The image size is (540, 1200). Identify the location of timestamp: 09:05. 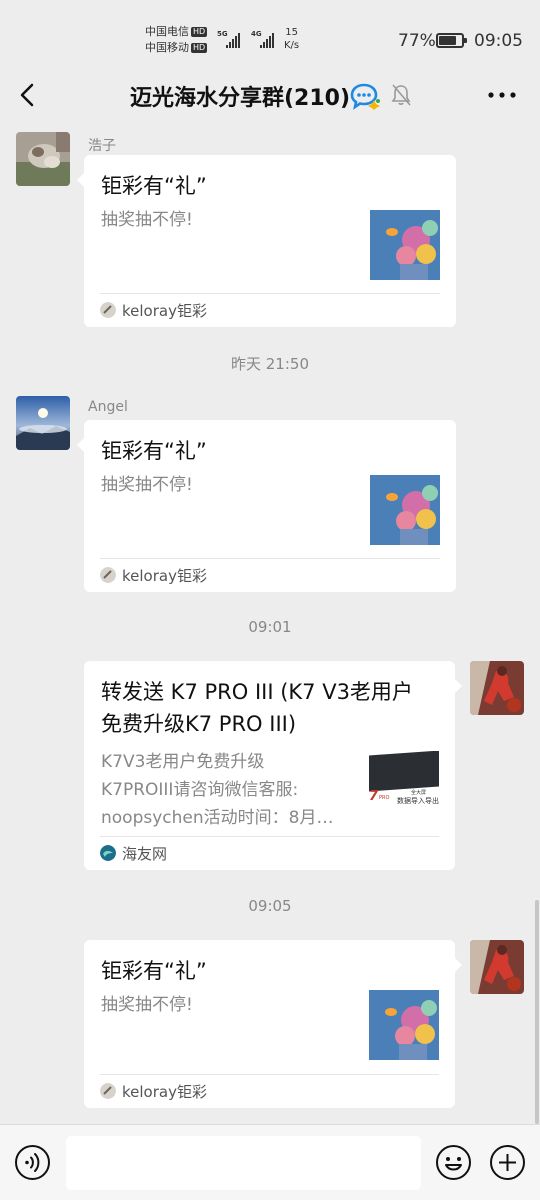
(270, 906).